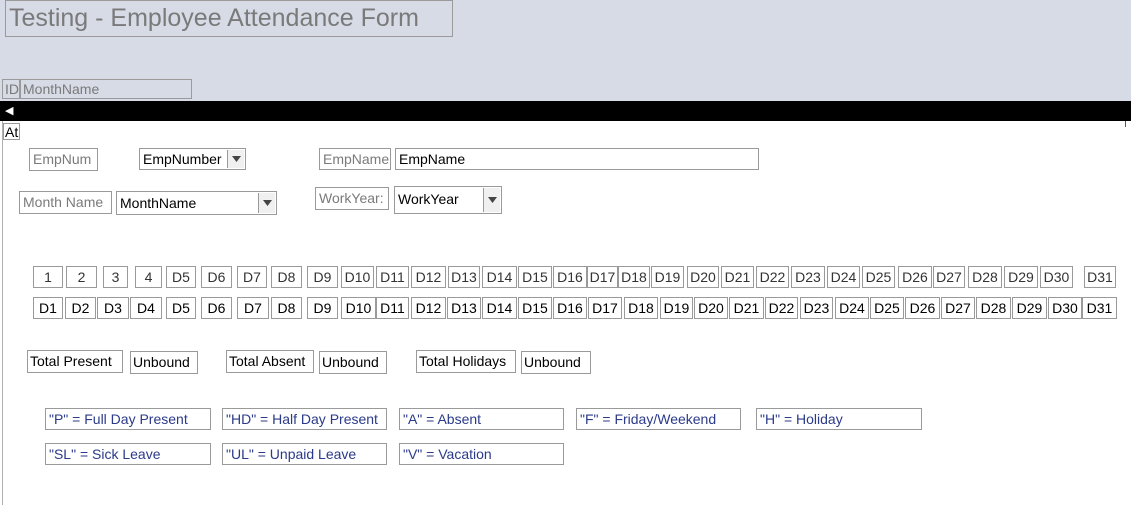 The image size is (1131, 505). I want to click on day-textbox-12: D12, so click(428, 308).